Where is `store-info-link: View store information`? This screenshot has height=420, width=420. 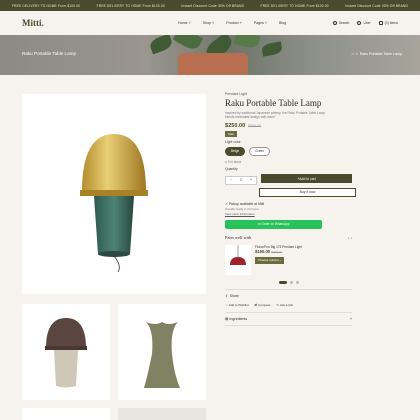 store-info-link: View store information is located at coordinates (288, 214).